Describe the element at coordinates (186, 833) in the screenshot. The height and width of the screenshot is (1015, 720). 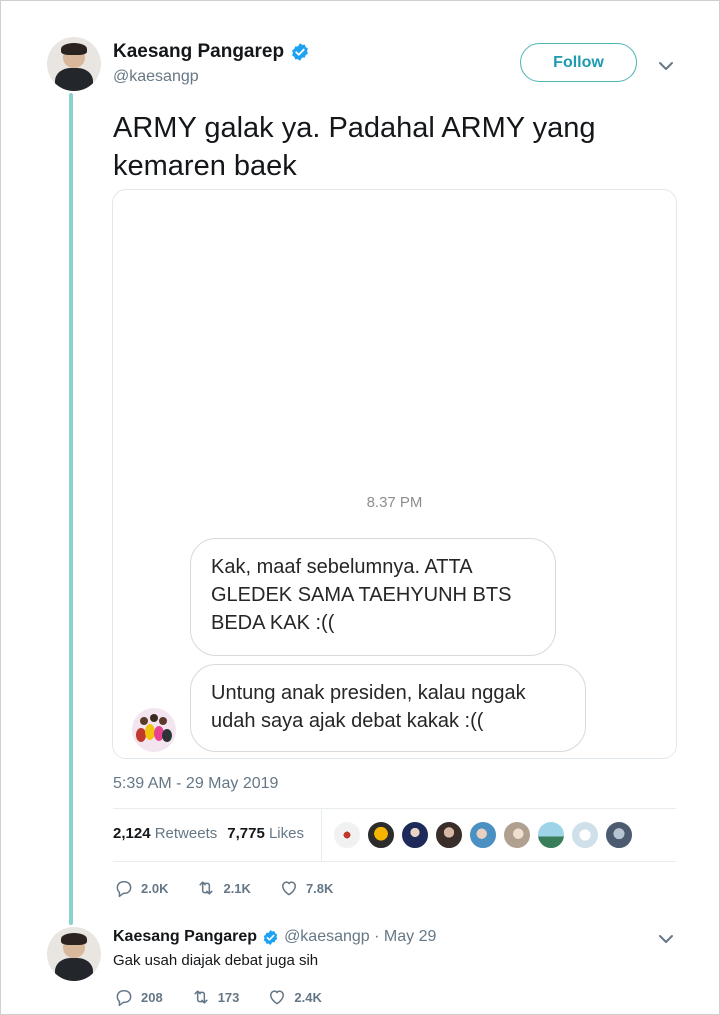
I see `retweets-label: Retweets` at that location.